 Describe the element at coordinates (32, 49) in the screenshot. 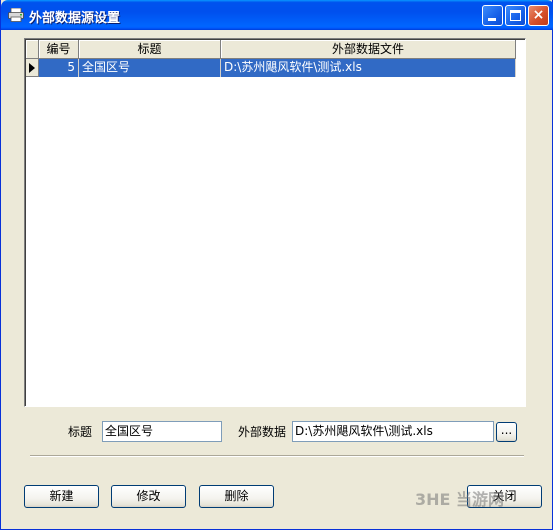

I see `row-indicator-header` at that location.